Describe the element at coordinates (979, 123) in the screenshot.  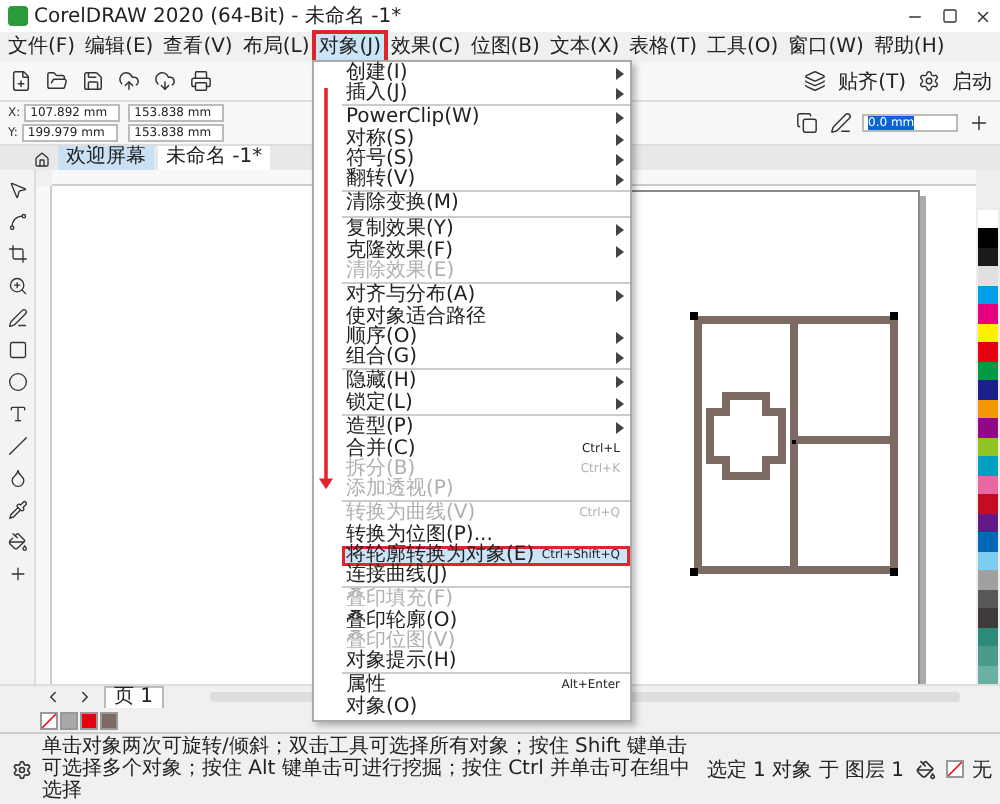
I see `add-icon` at that location.